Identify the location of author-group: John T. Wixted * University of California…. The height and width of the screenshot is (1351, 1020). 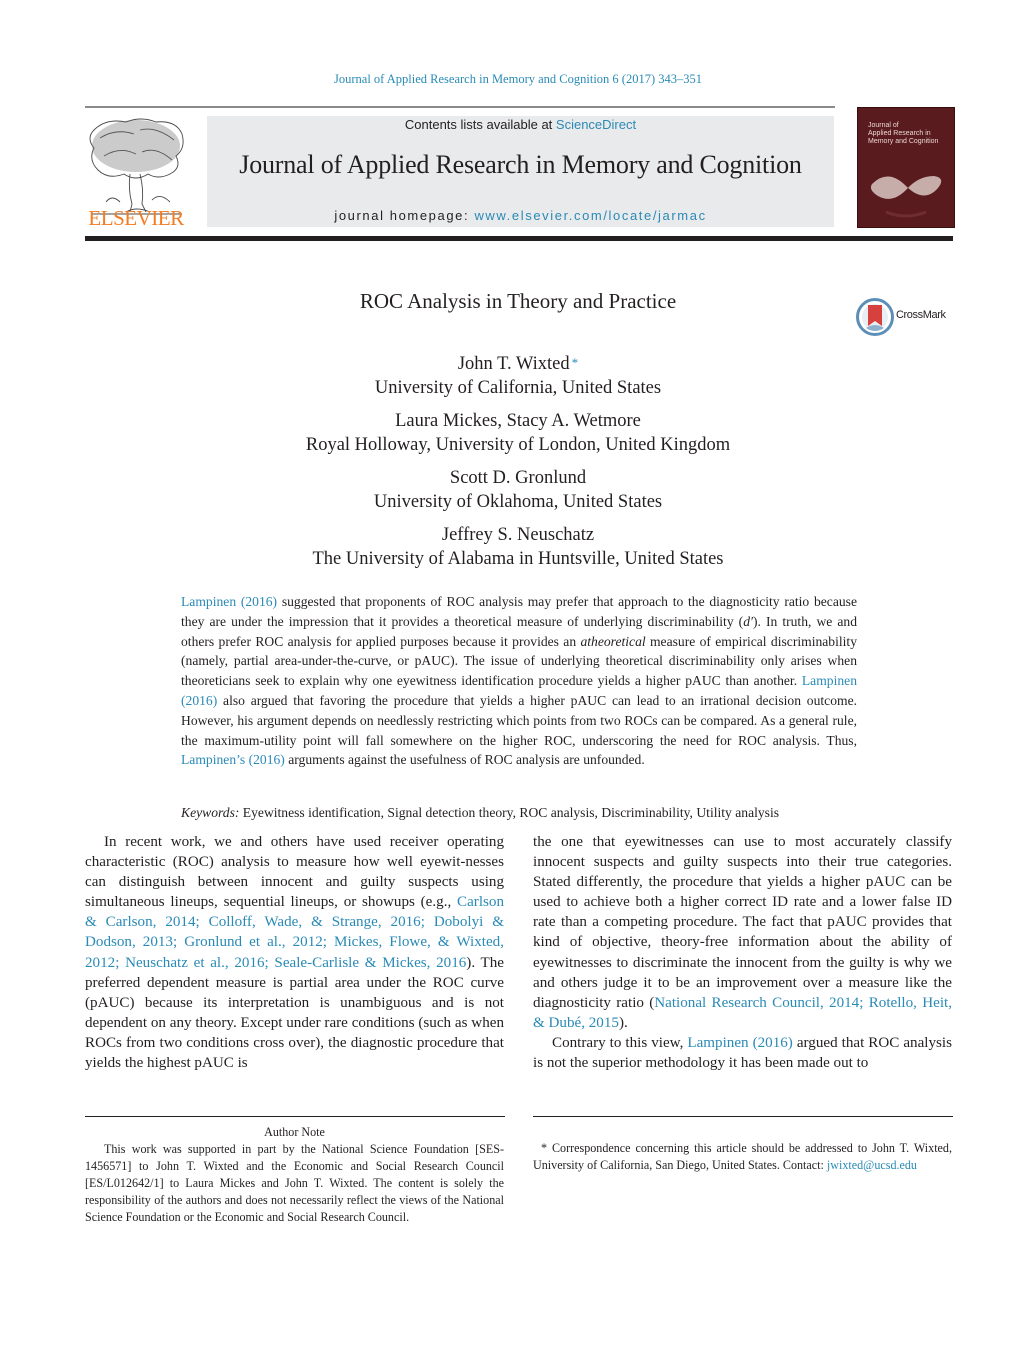
(510, 376).